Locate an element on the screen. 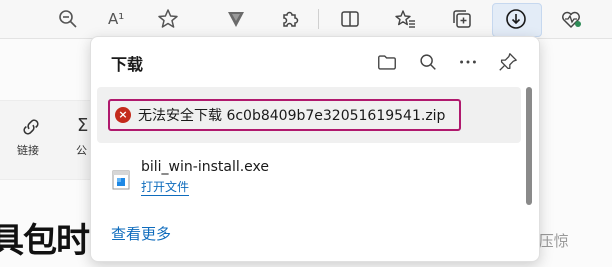 The height and width of the screenshot is (267, 612). favorites-list-icon is located at coordinates (406, 19).